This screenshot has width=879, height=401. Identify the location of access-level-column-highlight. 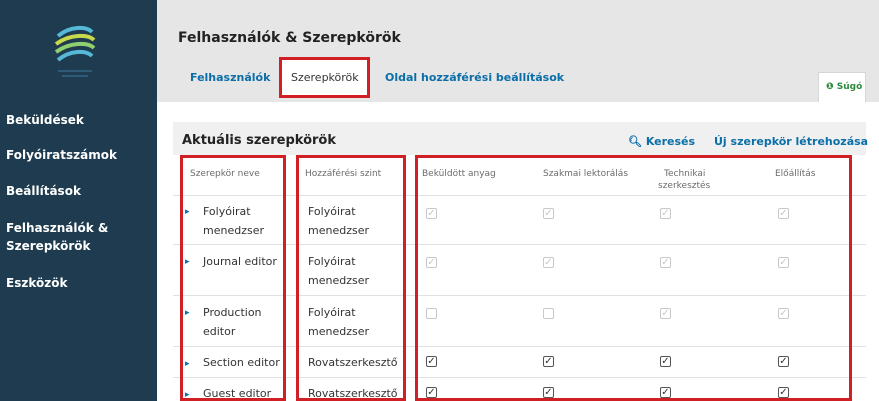
(351, 278).